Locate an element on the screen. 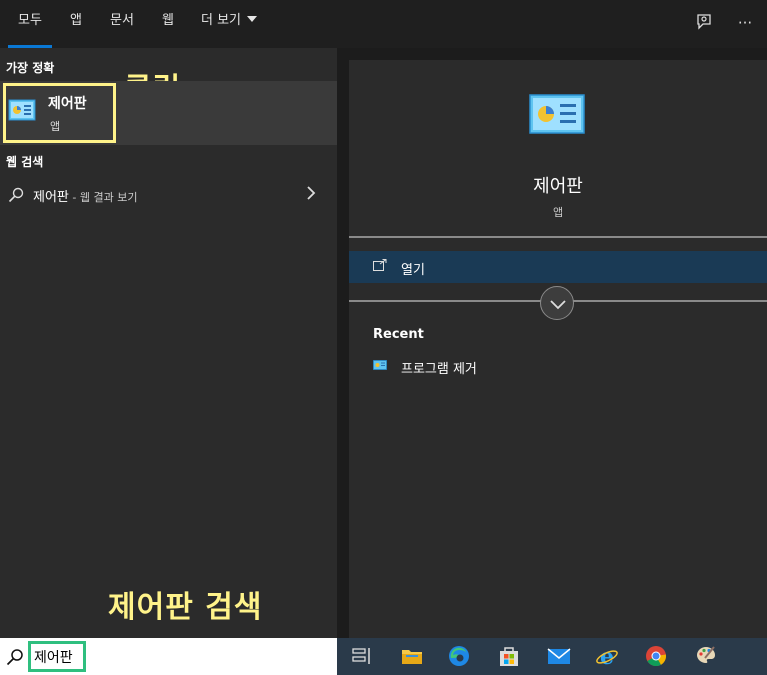  tab-web-label: 웹 is located at coordinates (168, 20).